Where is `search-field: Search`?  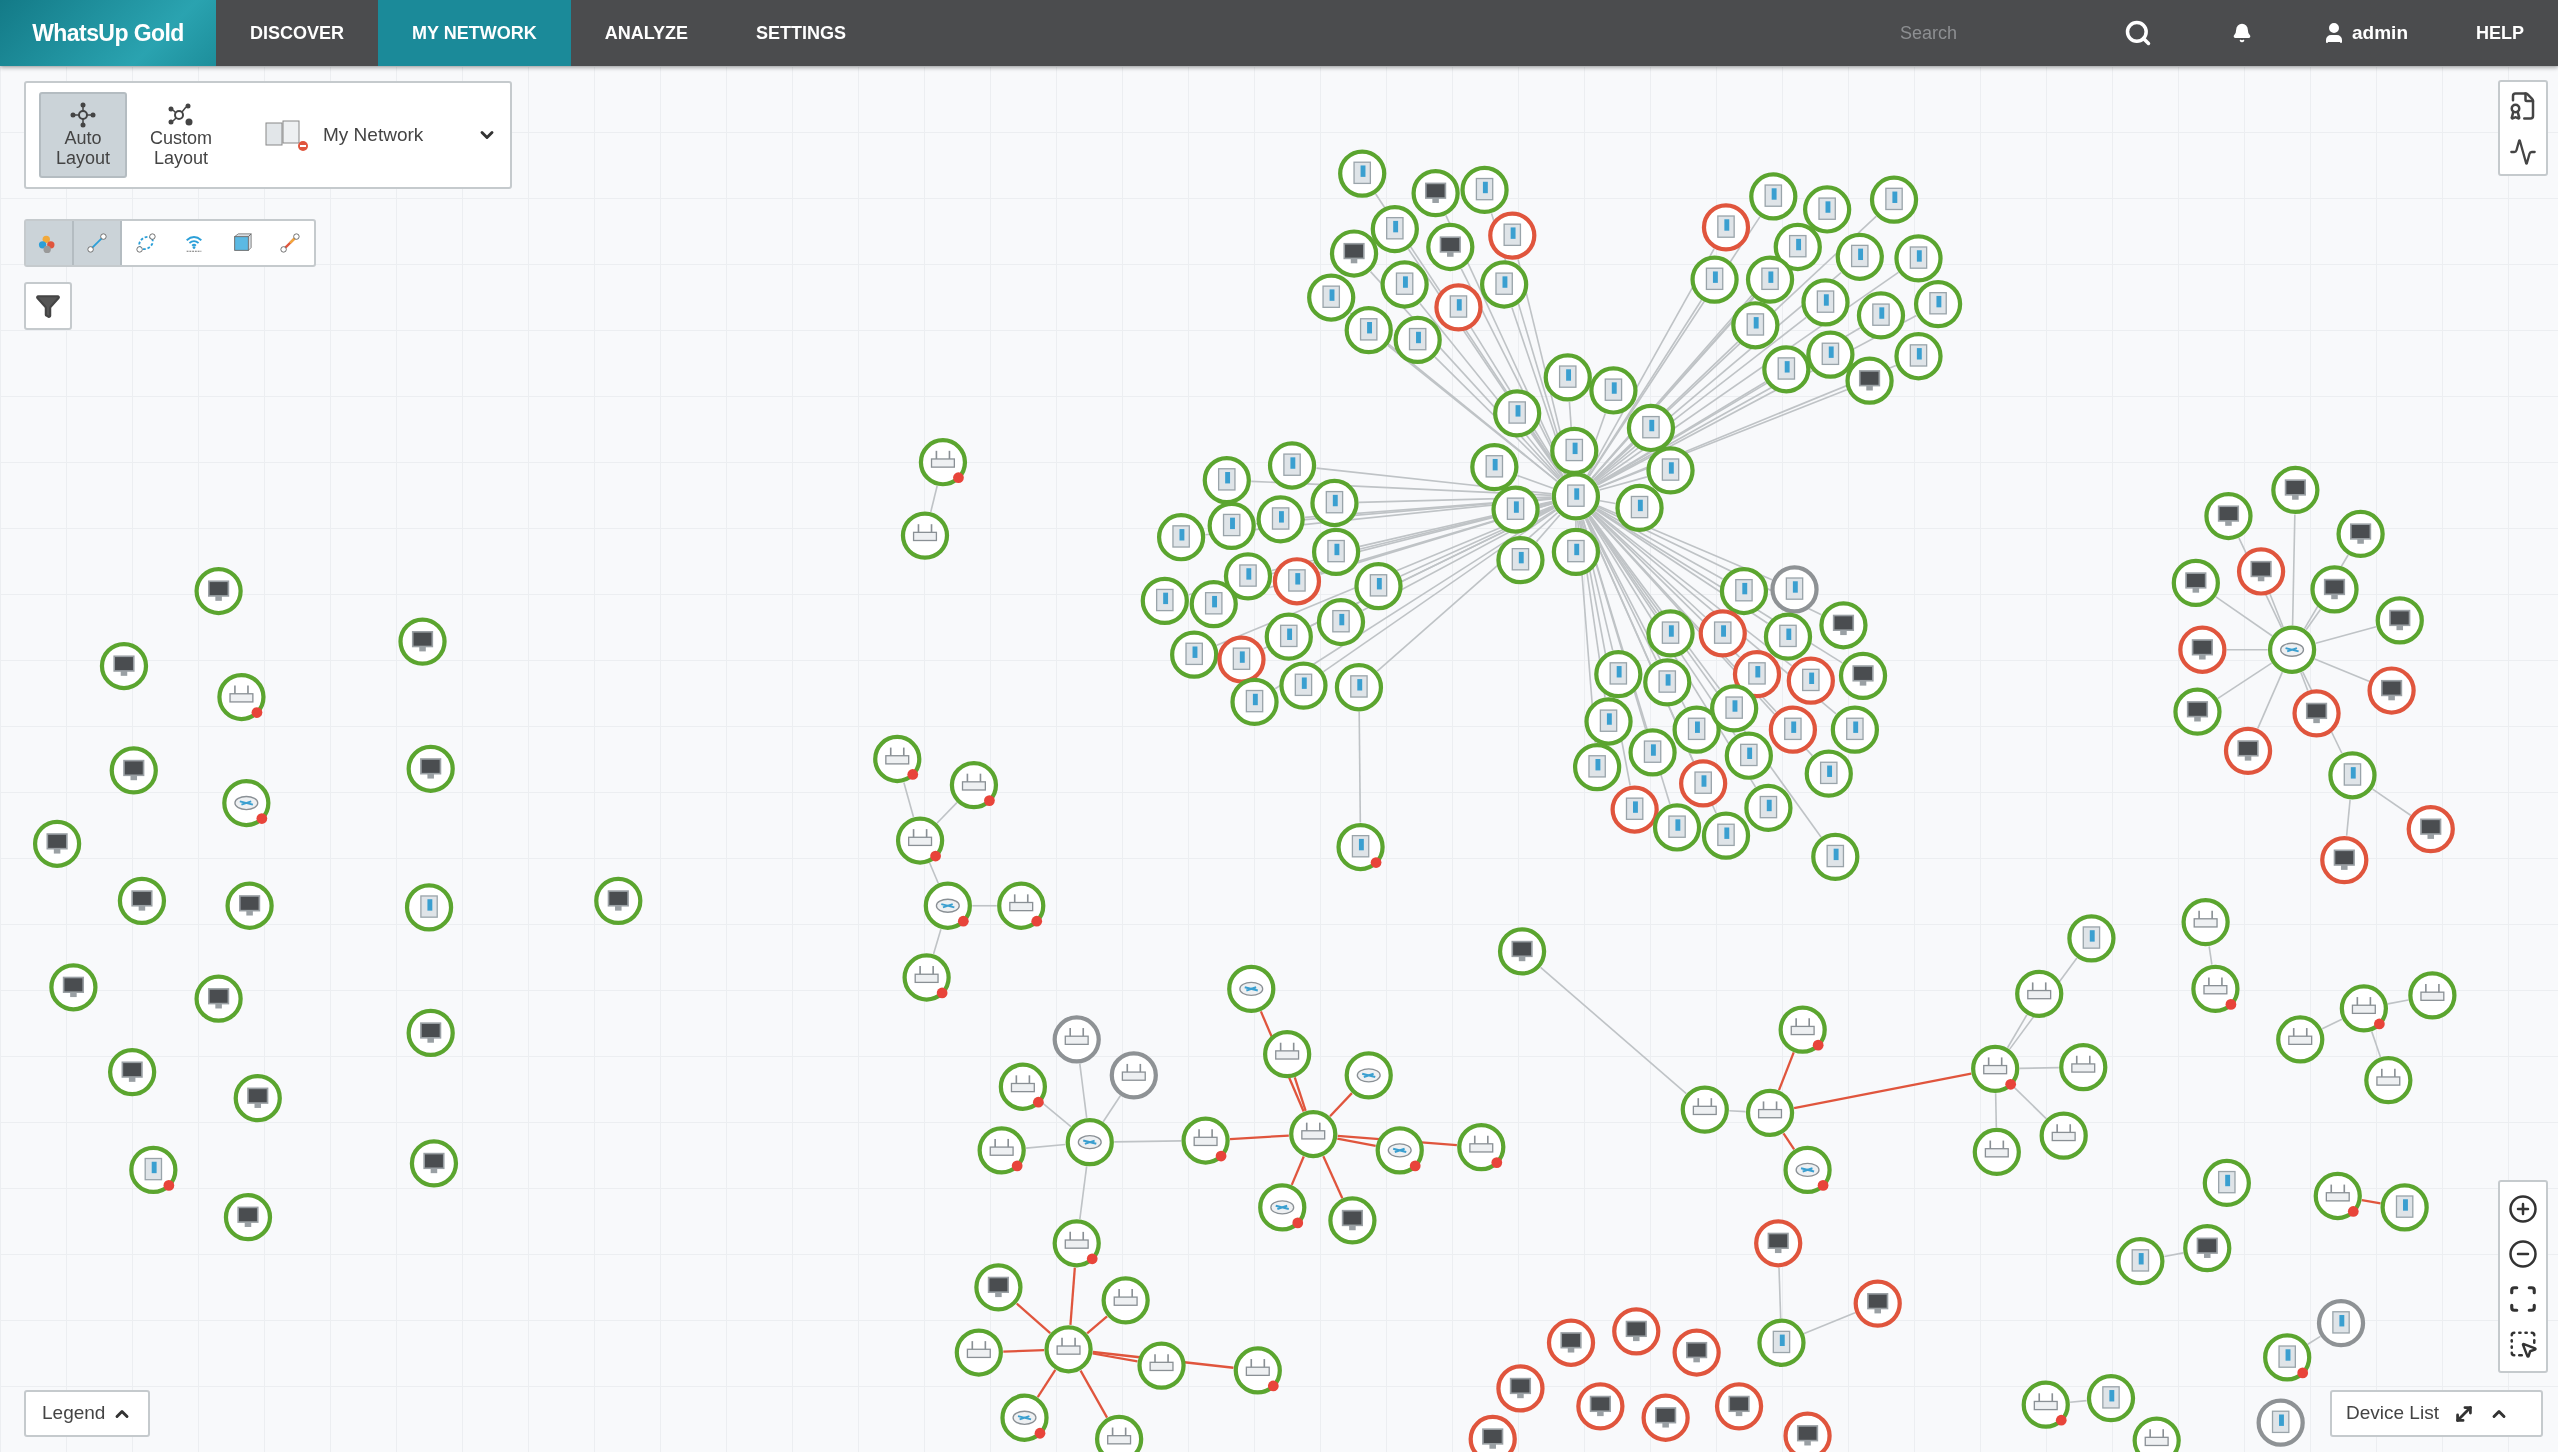 search-field: Search is located at coordinates (2000, 33).